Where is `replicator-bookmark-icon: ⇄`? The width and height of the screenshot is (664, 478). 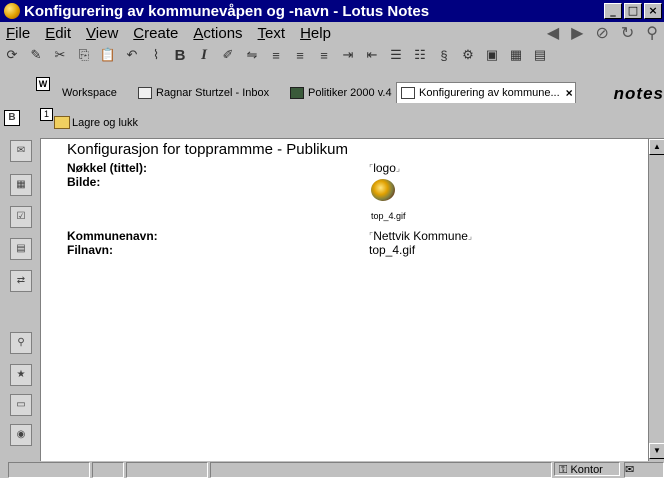 replicator-bookmark-icon: ⇄ is located at coordinates (21, 281).